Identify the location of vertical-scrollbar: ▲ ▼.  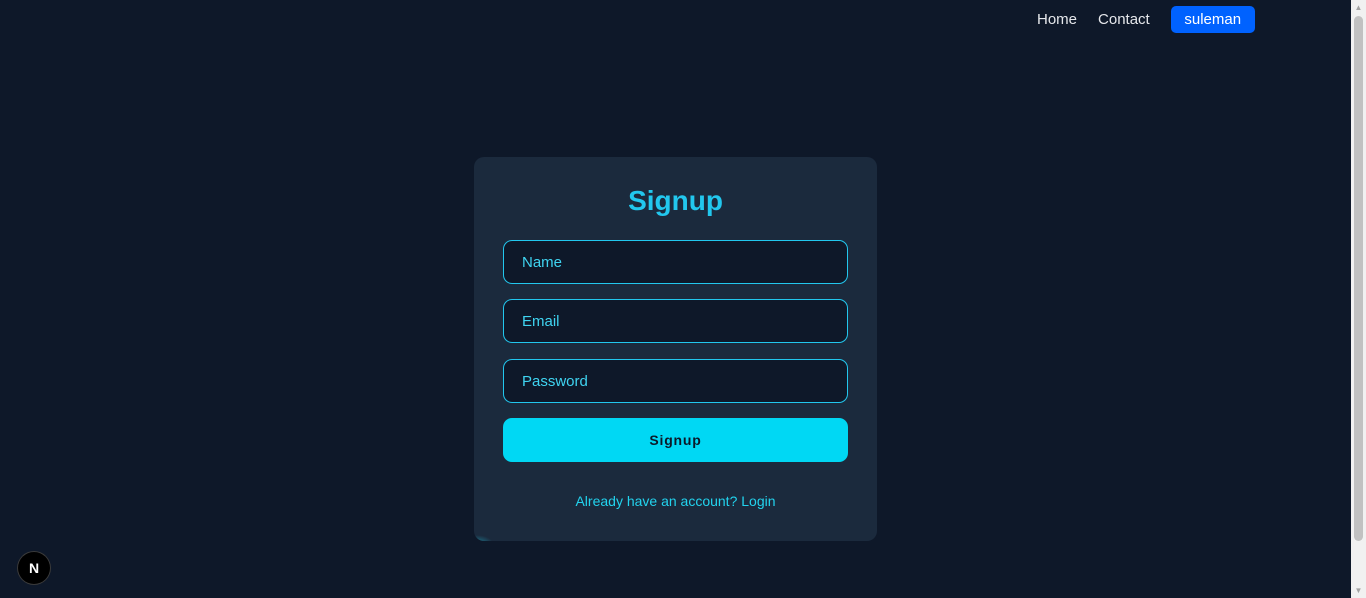
(1358, 299).